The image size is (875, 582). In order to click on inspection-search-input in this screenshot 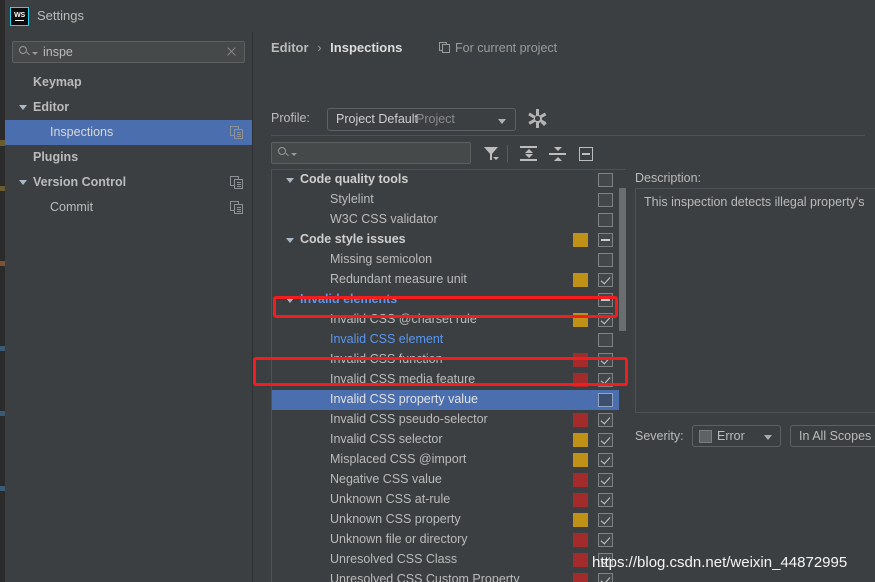, I will do `click(371, 153)`.